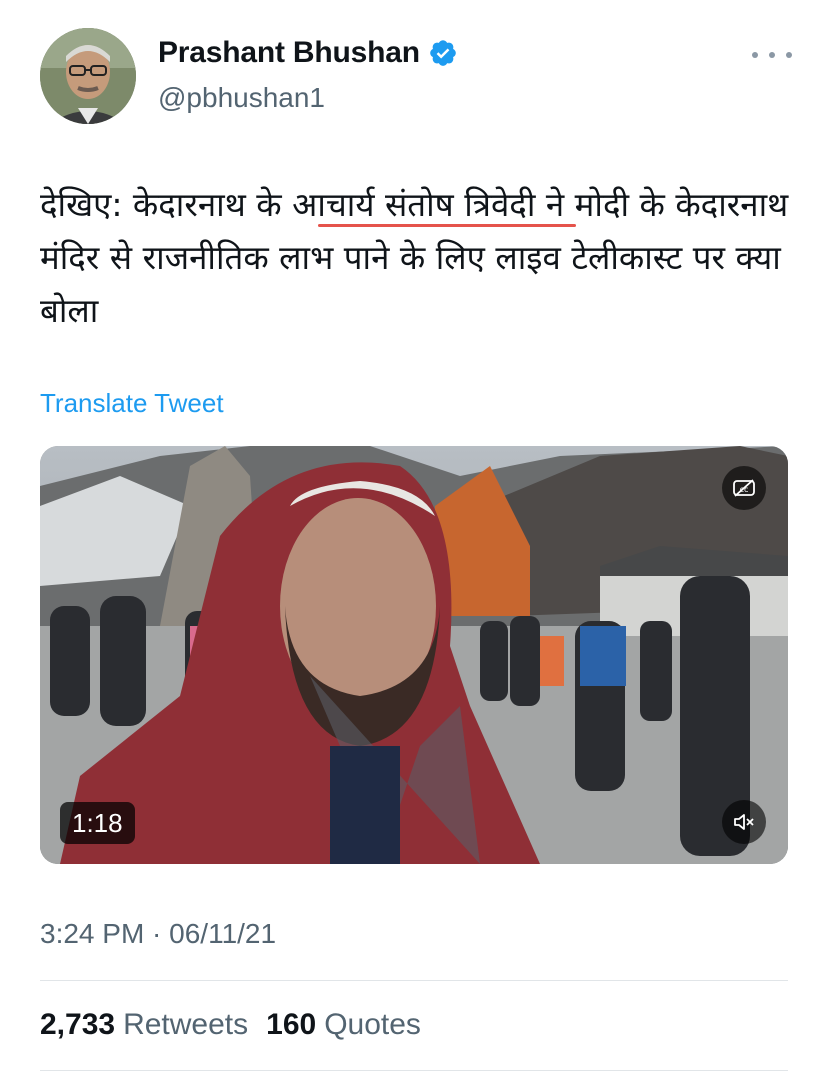  I want to click on avatar-image, so click(88, 76).